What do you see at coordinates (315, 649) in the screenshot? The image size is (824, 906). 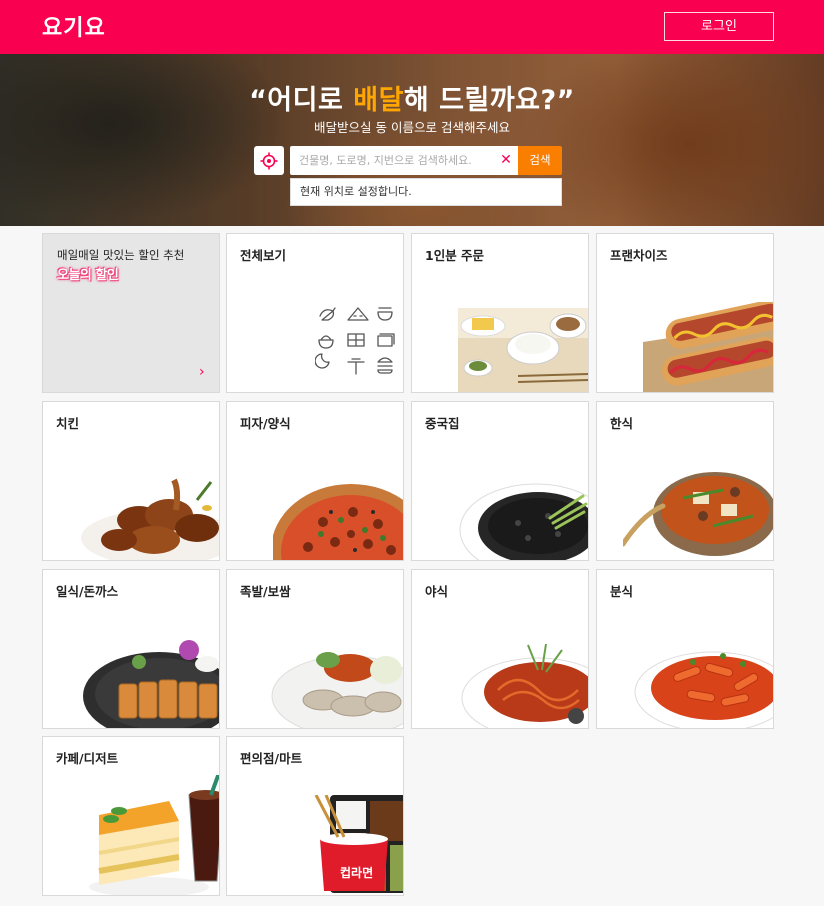 I see `category-jokbal-bossam: 족발/보쌈` at bounding box center [315, 649].